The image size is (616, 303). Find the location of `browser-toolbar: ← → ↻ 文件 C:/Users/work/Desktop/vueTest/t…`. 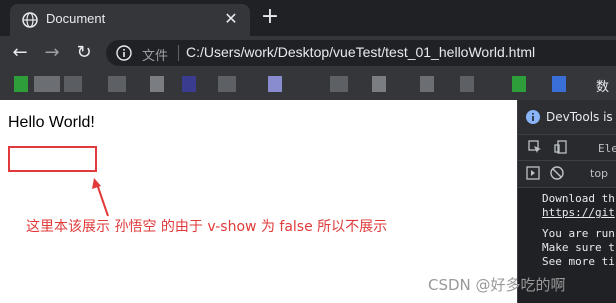

browser-toolbar: ← → ↻ 文件 C:/Users/work/Desktop/vueTest/t… is located at coordinates (308, 53).